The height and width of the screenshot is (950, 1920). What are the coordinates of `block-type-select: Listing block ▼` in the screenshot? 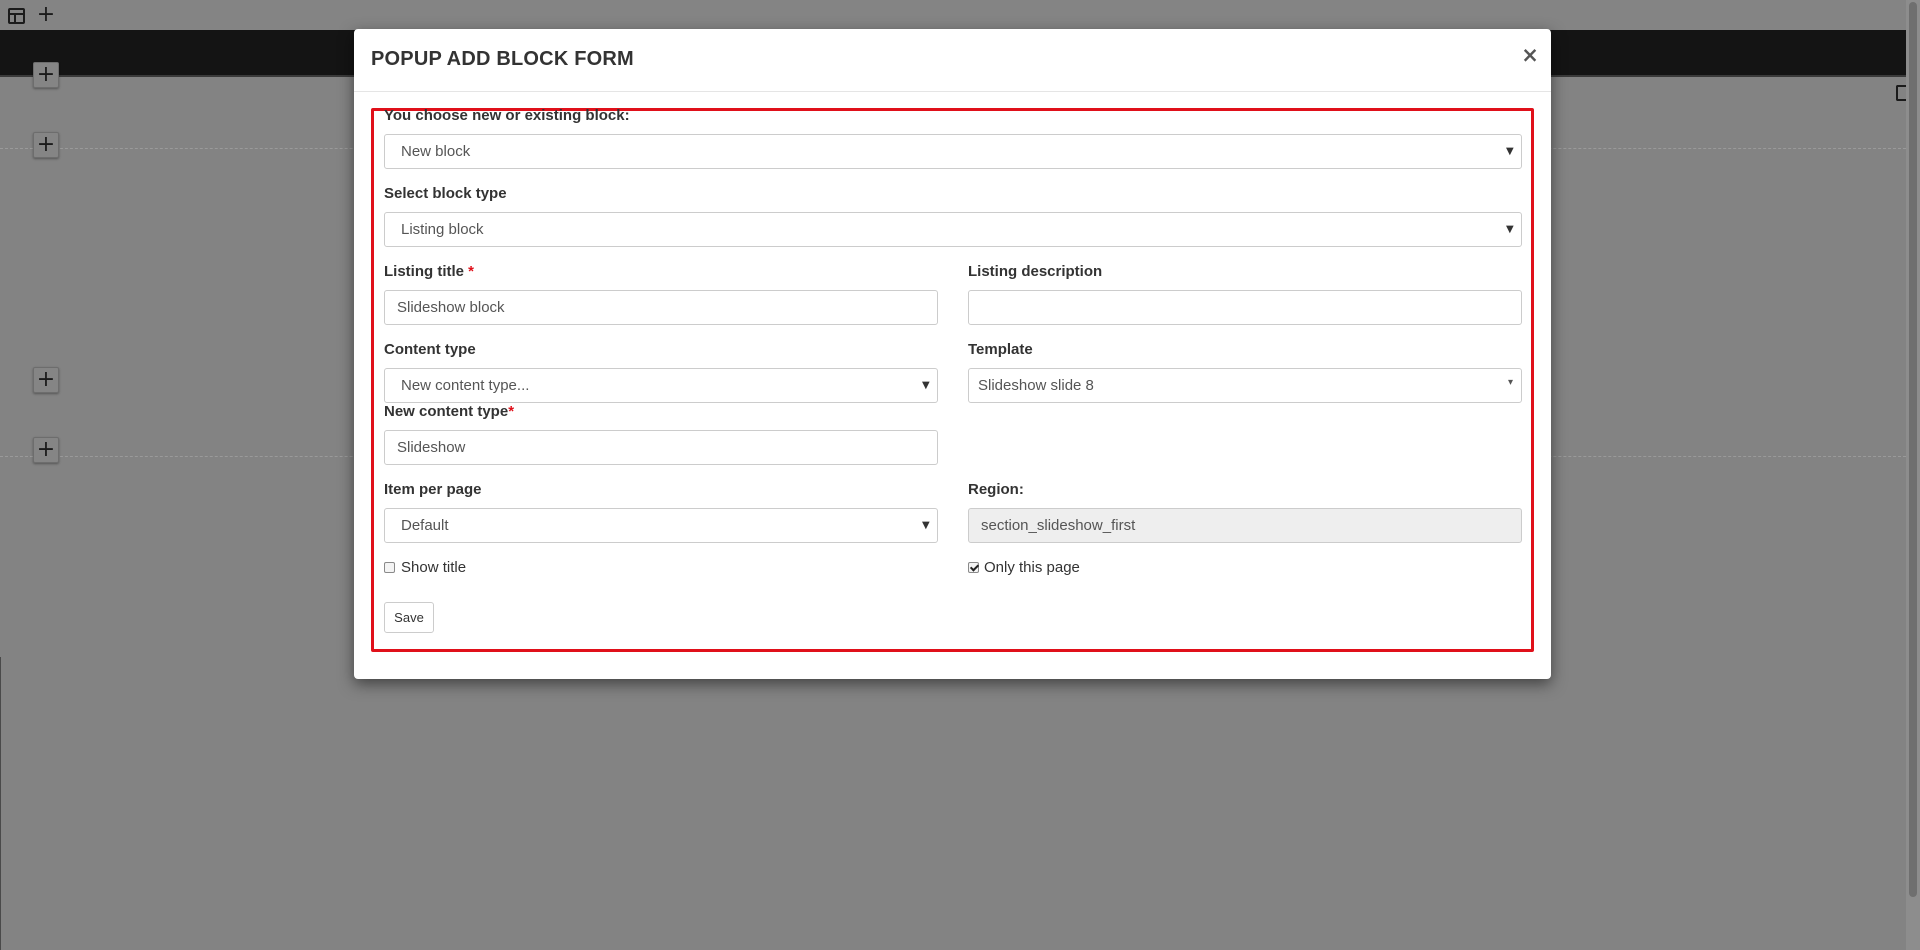 It's located at (953, 229).